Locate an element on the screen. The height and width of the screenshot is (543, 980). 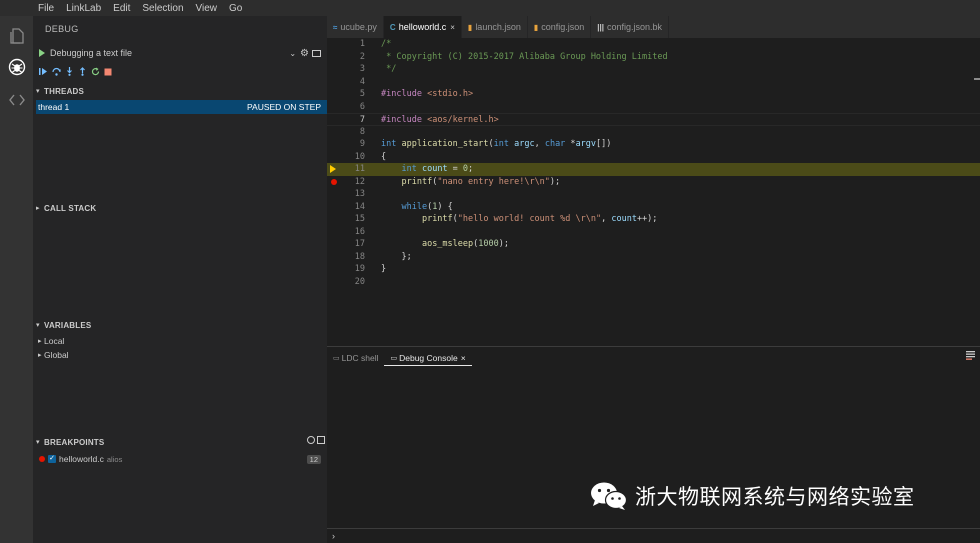
stop-icon is located at coordinates (108, 72).